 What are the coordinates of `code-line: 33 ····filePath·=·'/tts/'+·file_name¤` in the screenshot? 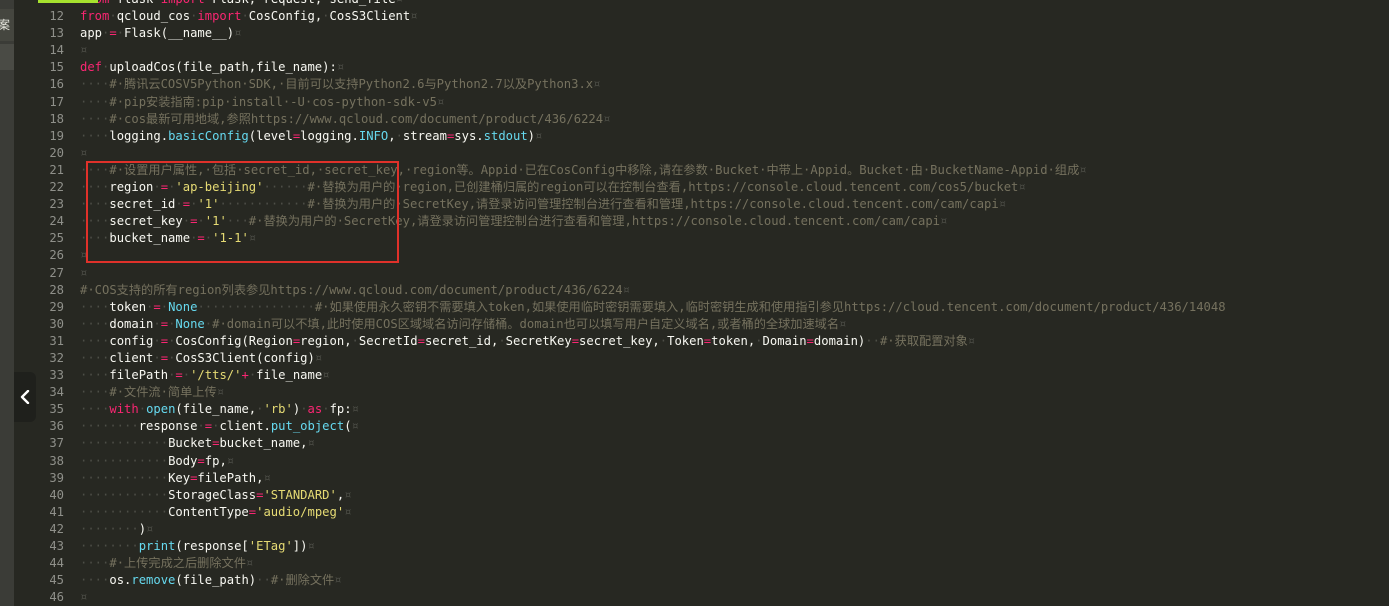 It's located at (701, 375).